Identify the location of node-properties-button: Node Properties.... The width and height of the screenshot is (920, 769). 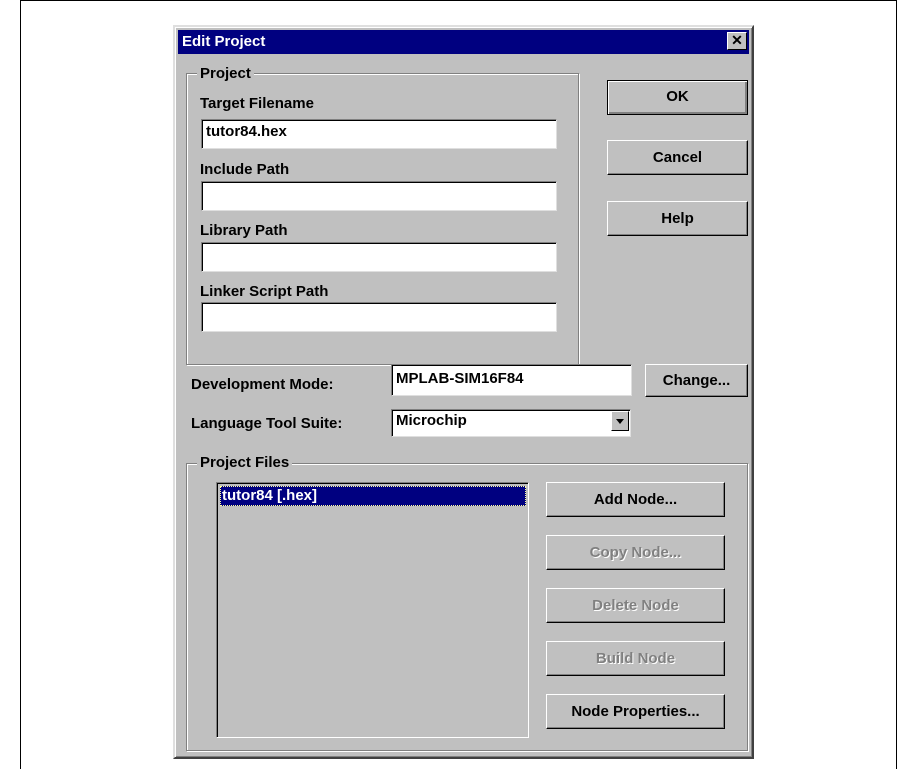
(635, 711).